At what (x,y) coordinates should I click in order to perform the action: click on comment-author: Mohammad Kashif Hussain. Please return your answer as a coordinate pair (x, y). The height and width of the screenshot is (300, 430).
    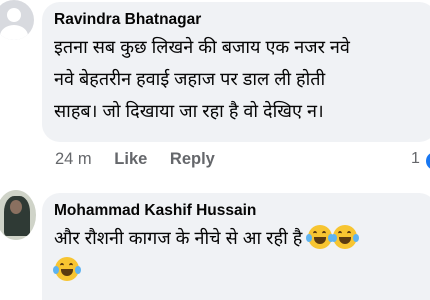
    Looking at the image, I should click on (239, 211).